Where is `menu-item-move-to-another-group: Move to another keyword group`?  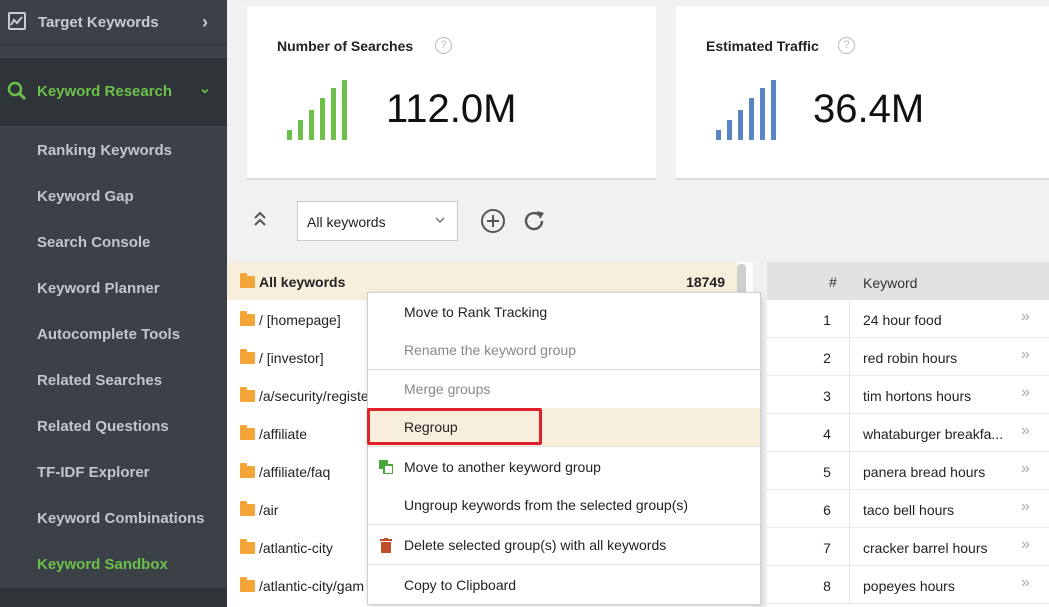 menu-item-move-to-another-group: Move to another keyword group is located at coordinates (564, 467).